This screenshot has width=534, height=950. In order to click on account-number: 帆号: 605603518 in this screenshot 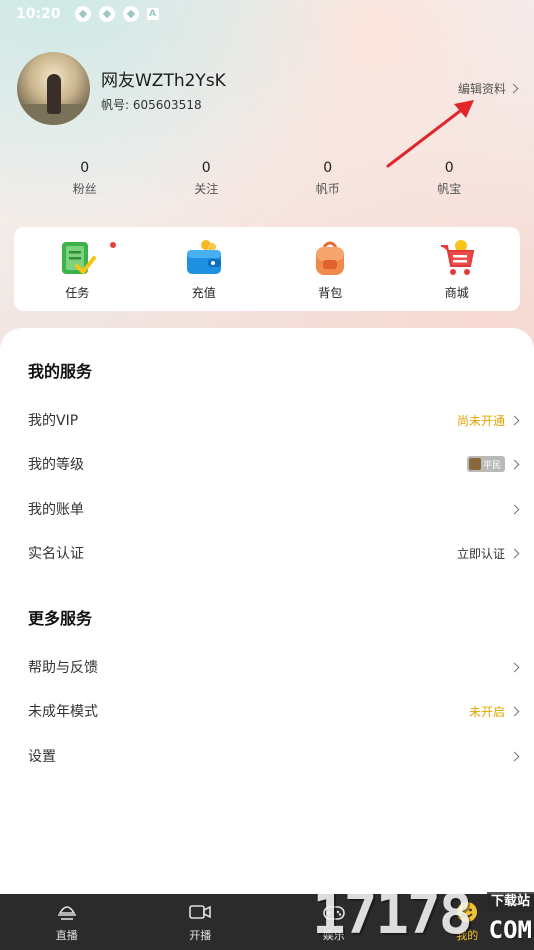, I will do `click(151, 104)`.